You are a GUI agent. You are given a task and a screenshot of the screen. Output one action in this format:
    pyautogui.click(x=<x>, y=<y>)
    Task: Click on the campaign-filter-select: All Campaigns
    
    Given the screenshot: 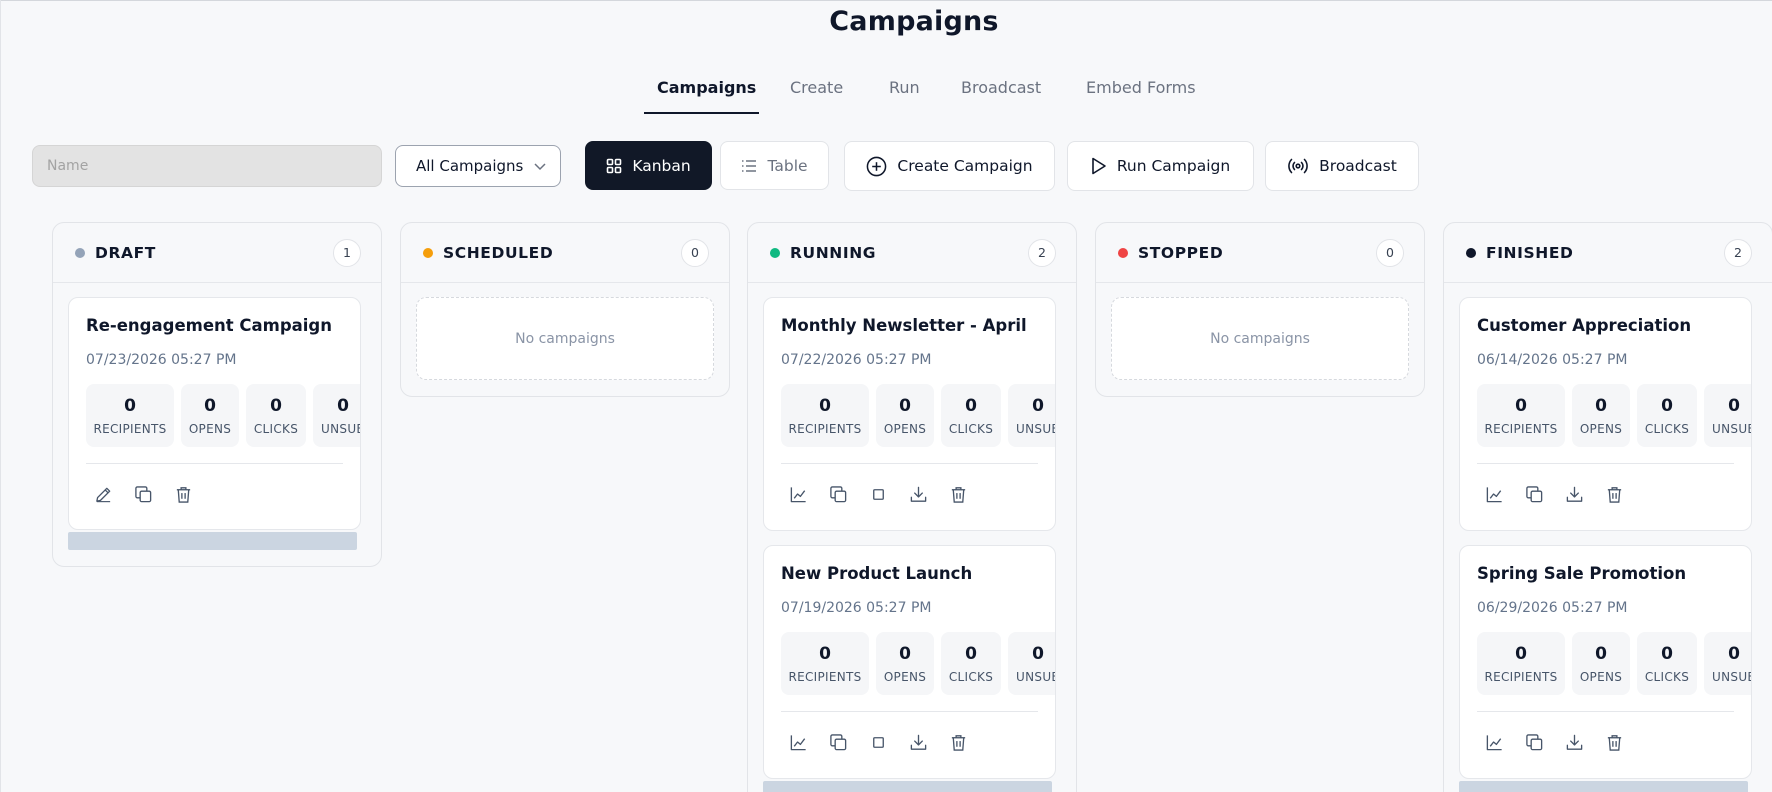 What is the action you would take?
    pyautogui.click(x=478, y=166)
    